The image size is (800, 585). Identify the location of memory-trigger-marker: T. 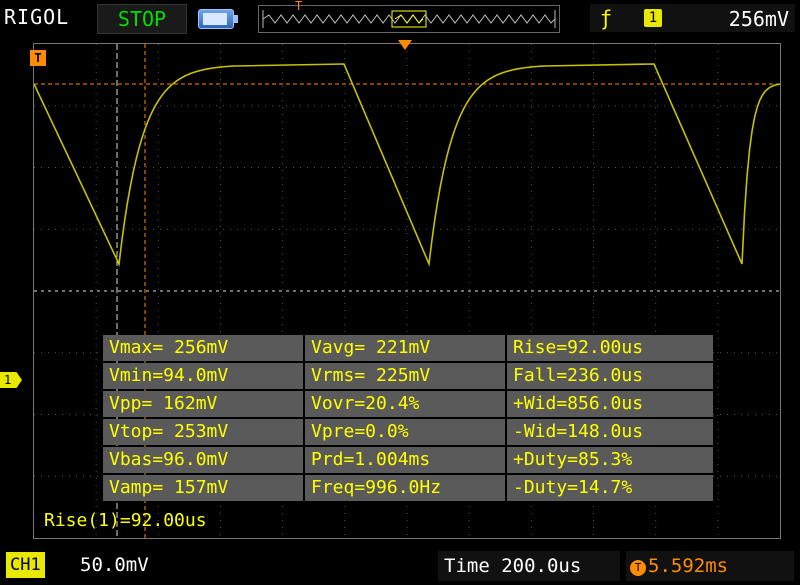
(299, 6).